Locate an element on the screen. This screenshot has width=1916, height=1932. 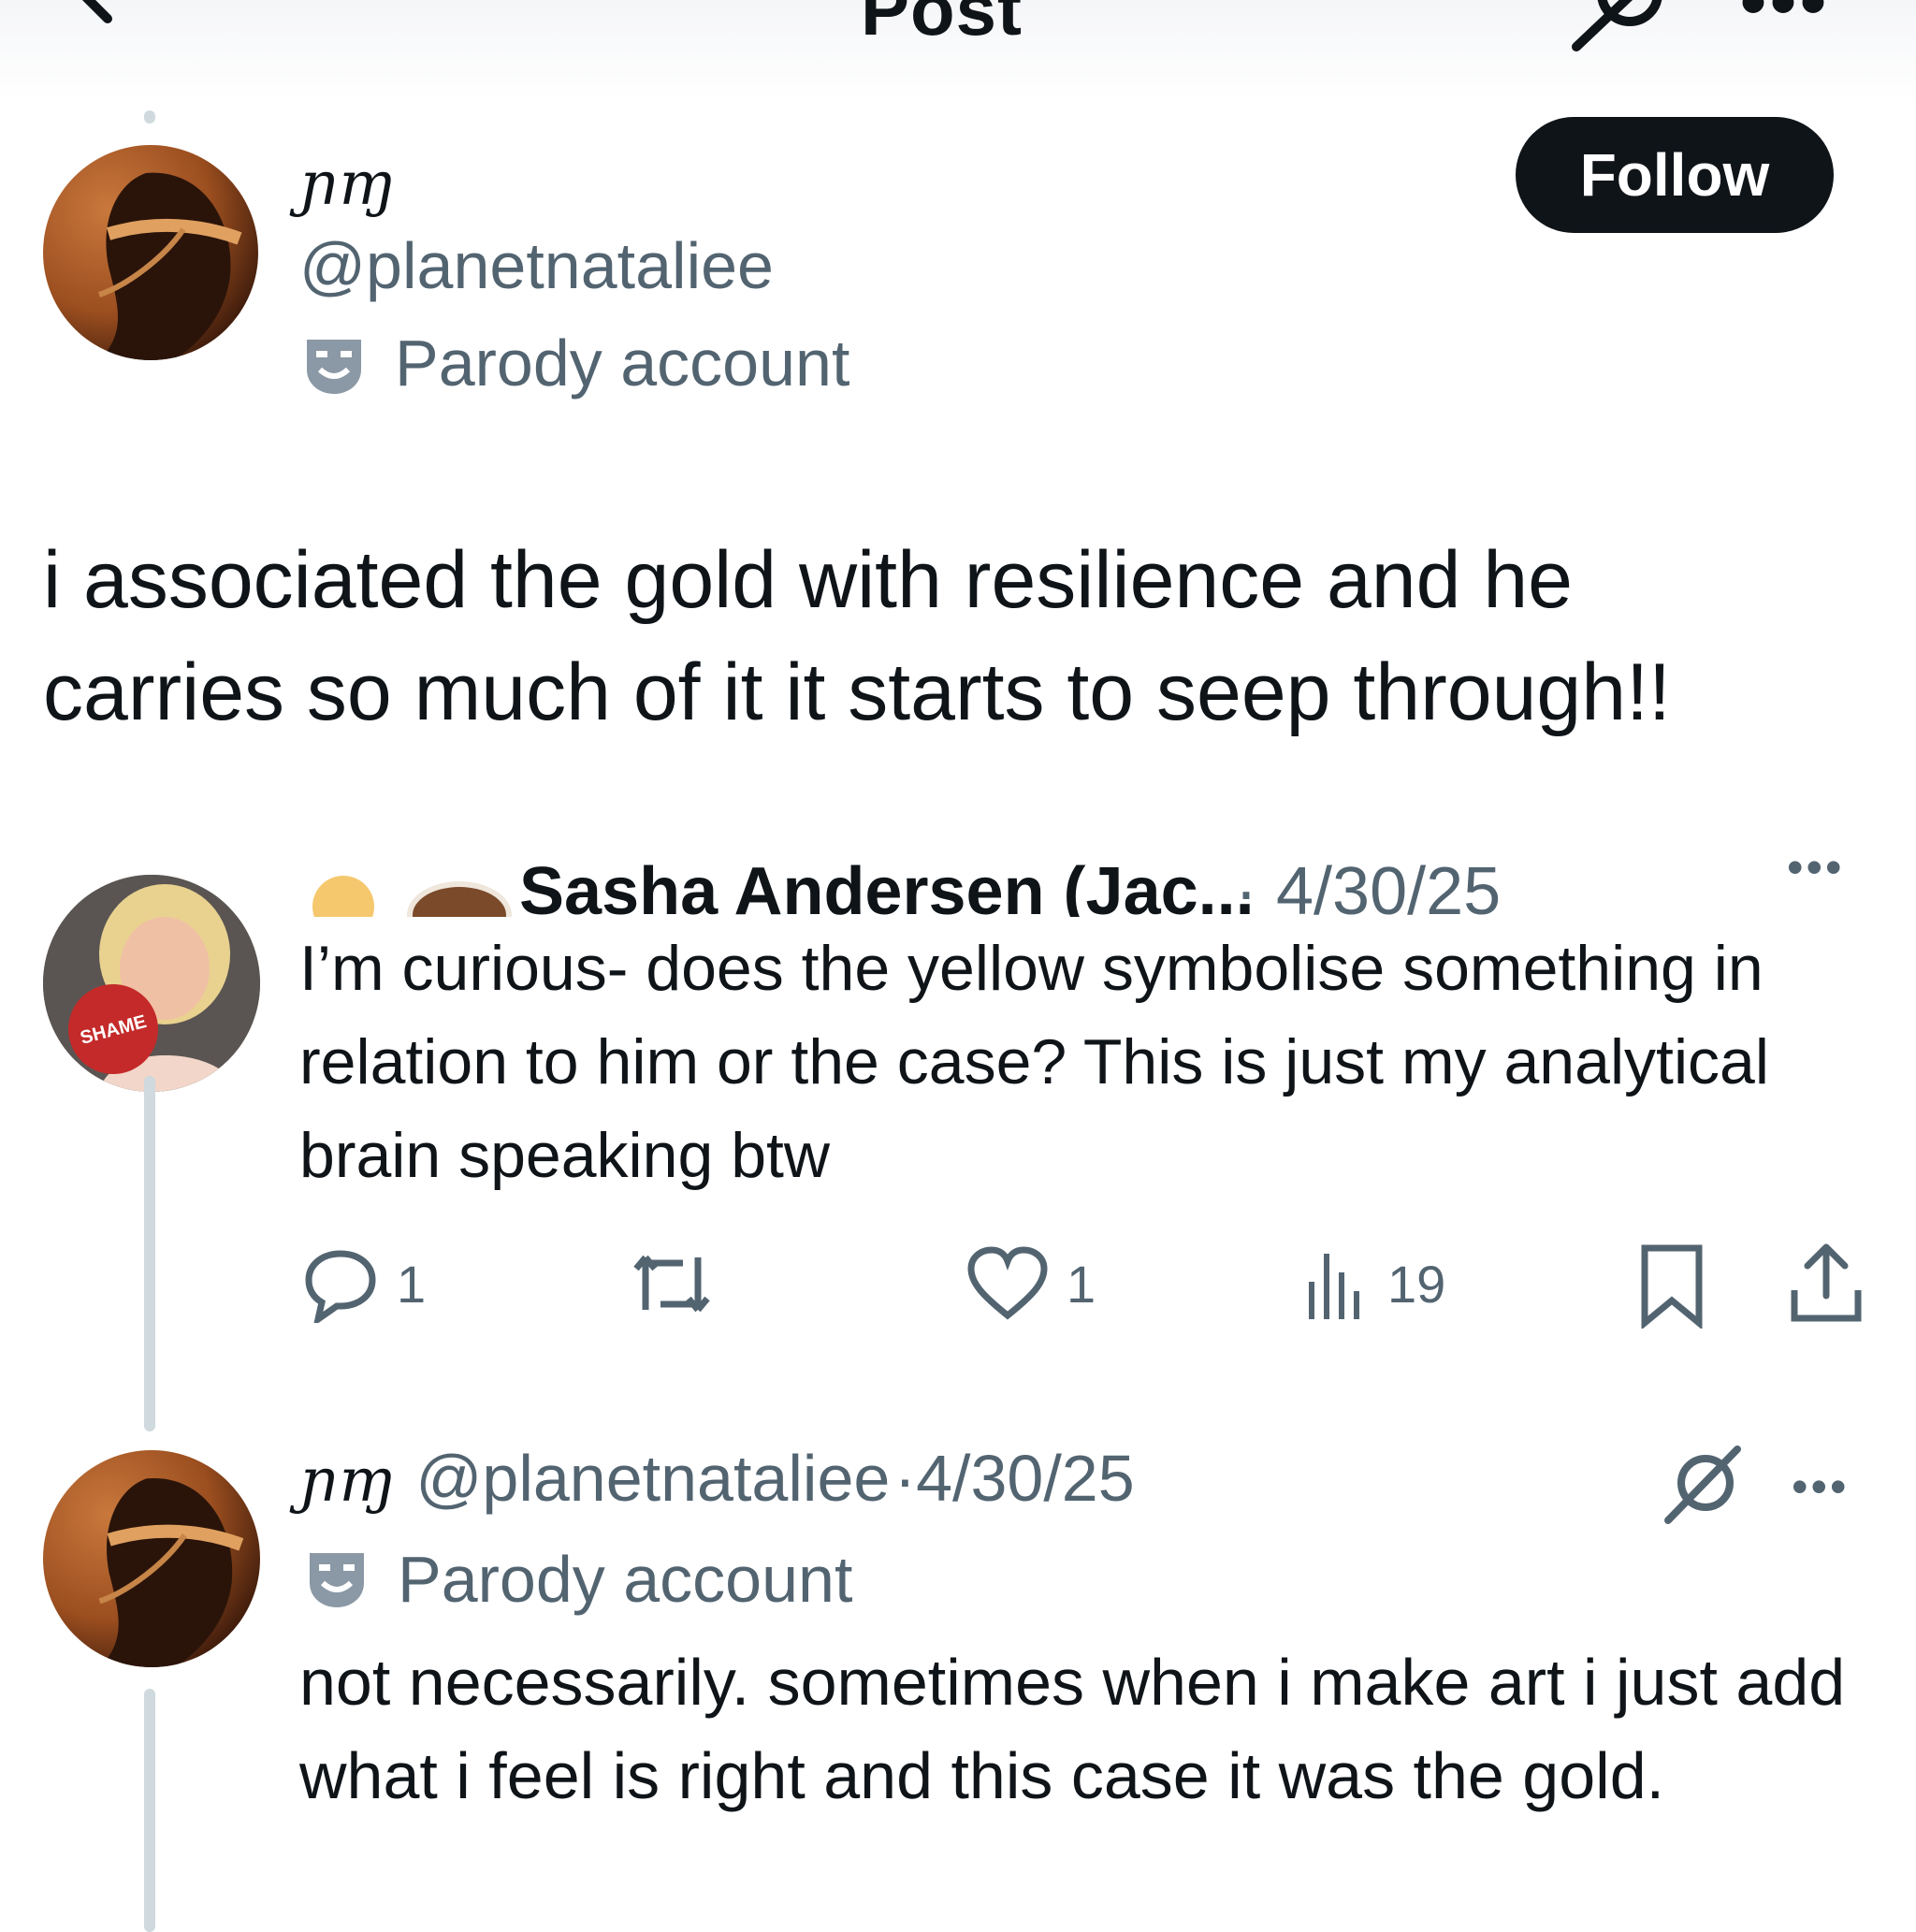
reply2-author-name: ɲɱ is located at coordinates (347, 1481).